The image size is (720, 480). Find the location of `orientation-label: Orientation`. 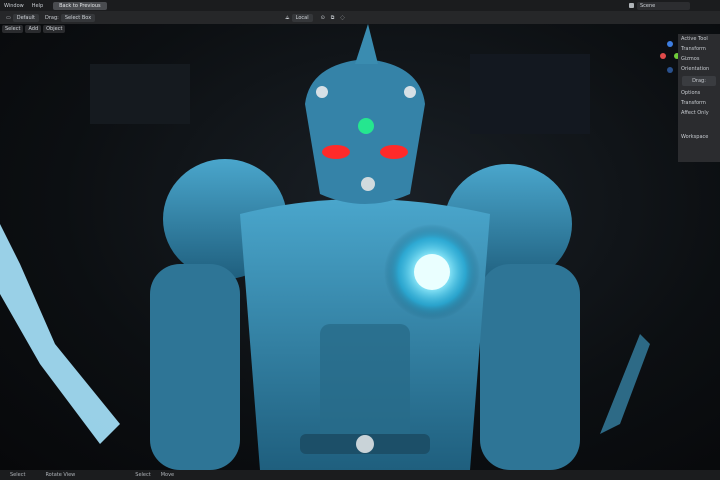

orientation-label: Orientation is located at coordinates (695, 69).